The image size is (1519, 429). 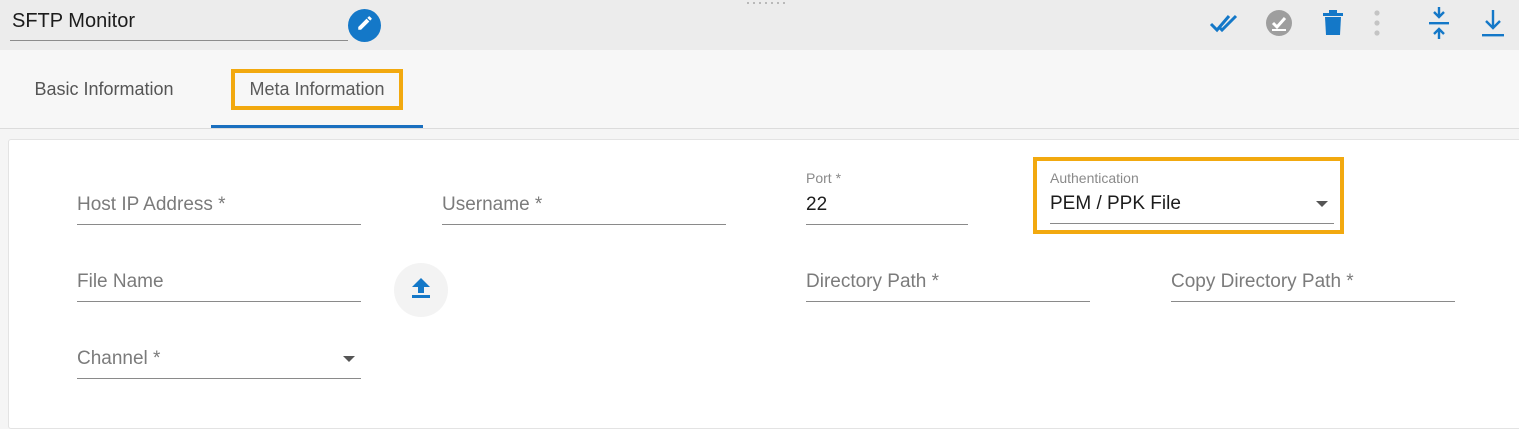 What do you see at coordinates (887, 197) in the screenshot?
I see `port-field: Port * 22` at bounding box center [887, 197].